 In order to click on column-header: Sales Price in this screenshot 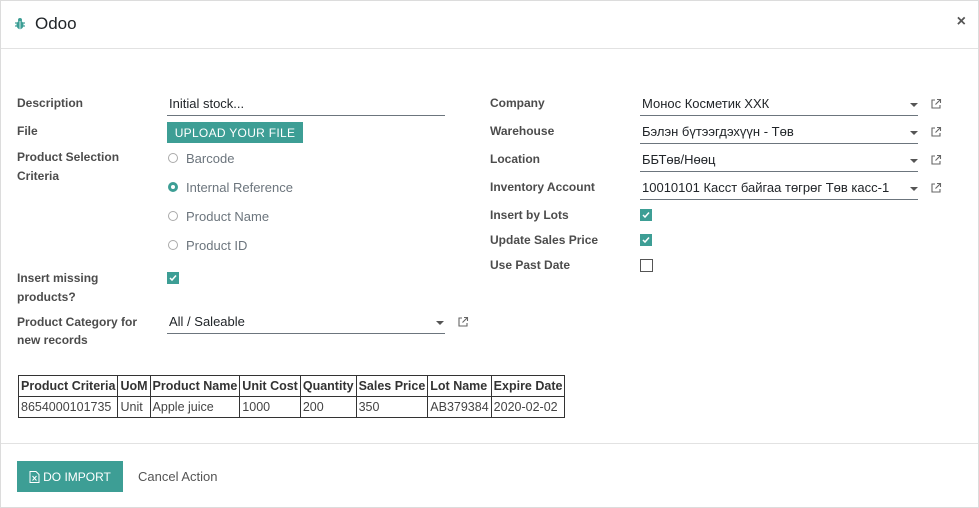, I will do `click(392, 386)`.